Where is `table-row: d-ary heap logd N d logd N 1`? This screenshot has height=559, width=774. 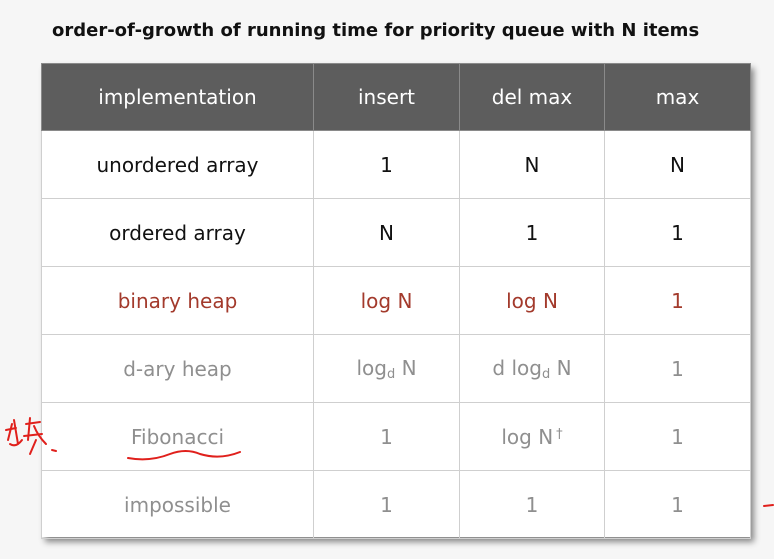
table-row: d-ary heap logd N d logd N 1 is located at coordinates (396, 368).